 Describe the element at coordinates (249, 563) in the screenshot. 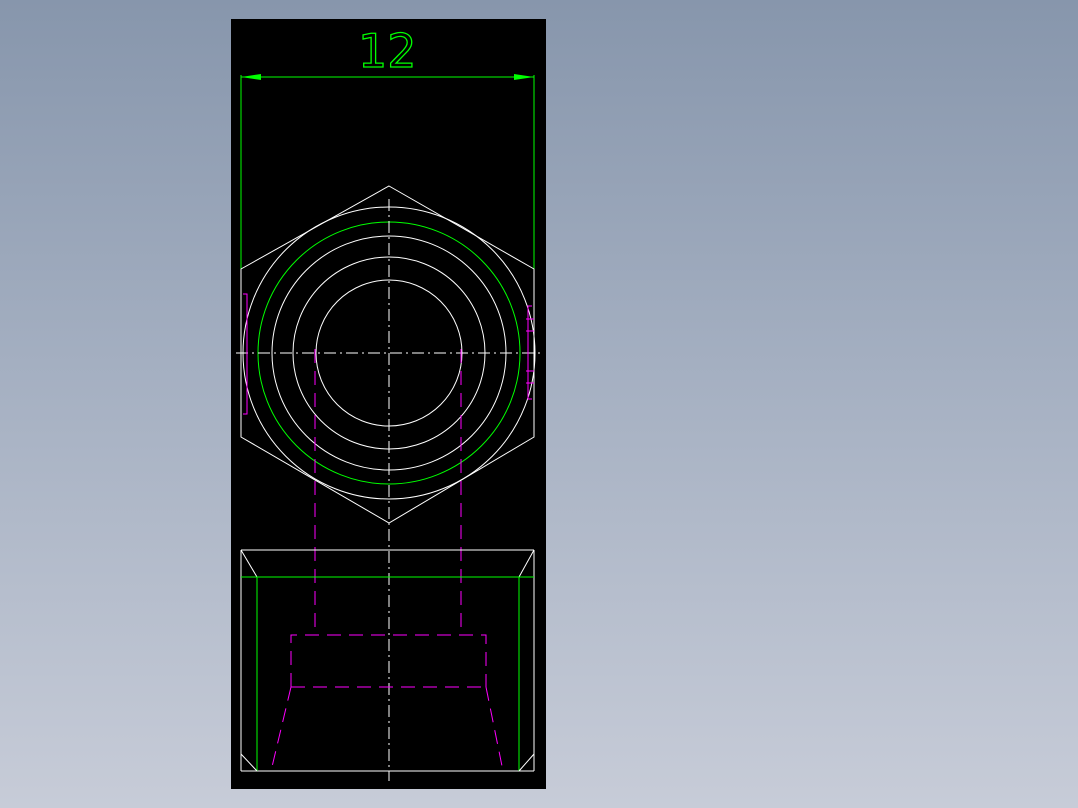

I see `chamfer-left` at that location.